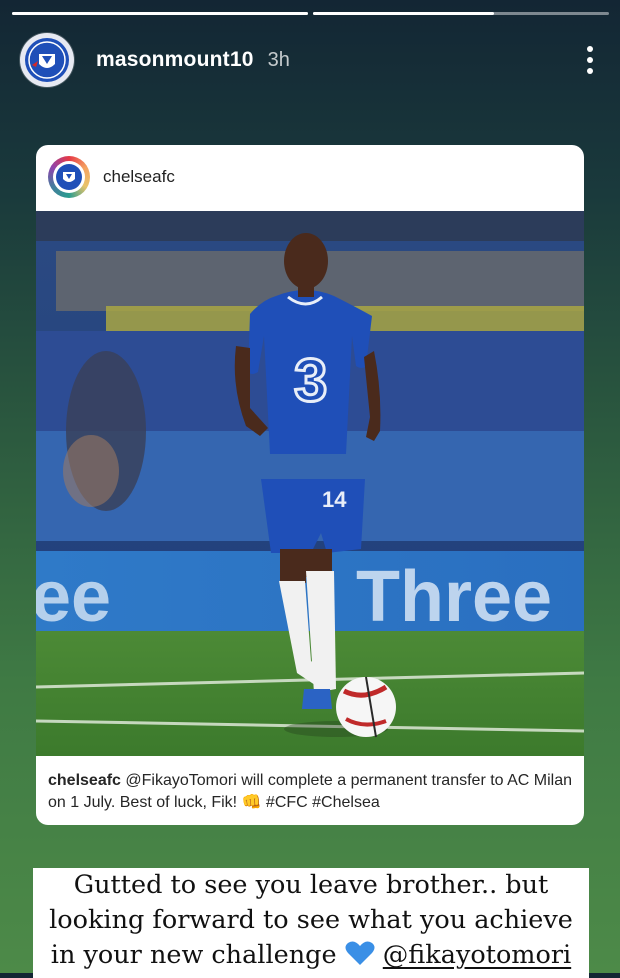 The width and height of the screenshot is (620, 978). What do you see at coordinates (311, 920) in the screenshot?
I see `message-line-2: looking forward to see what you achieve` at bounding box center [311, 920].